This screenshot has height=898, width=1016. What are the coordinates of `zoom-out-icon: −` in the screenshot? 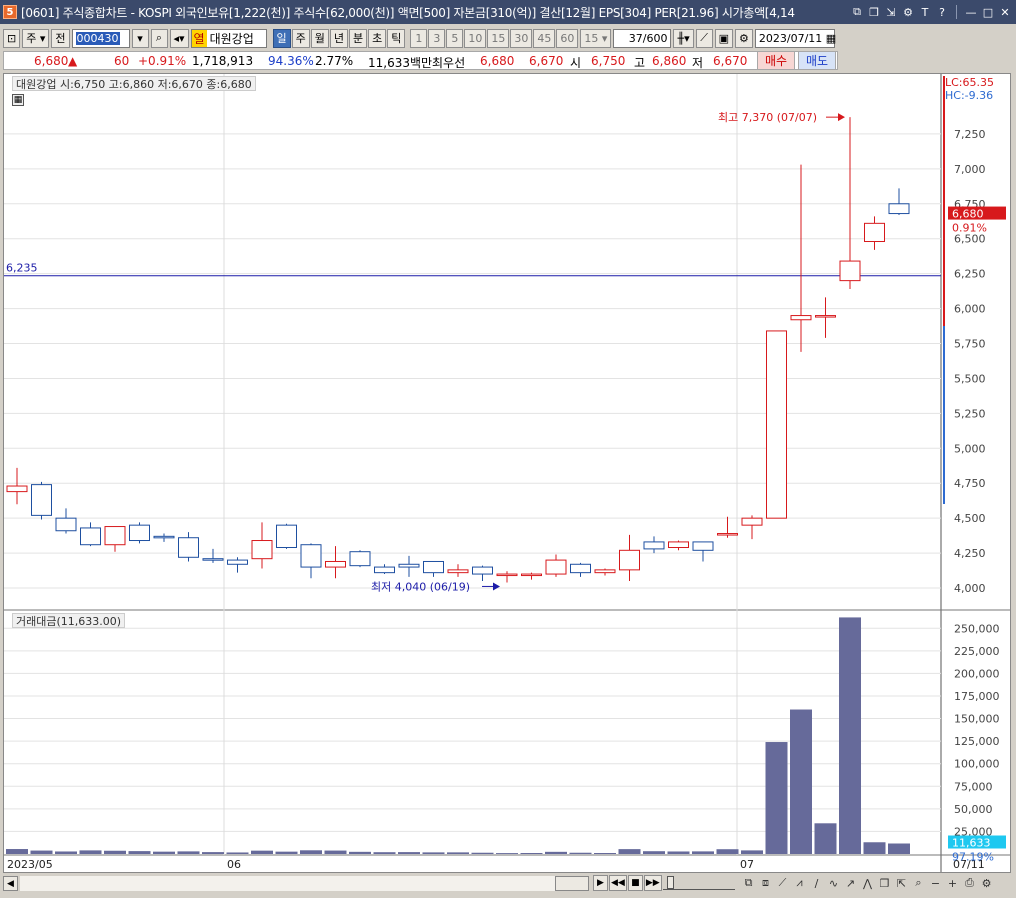 It's located at (935, 883).